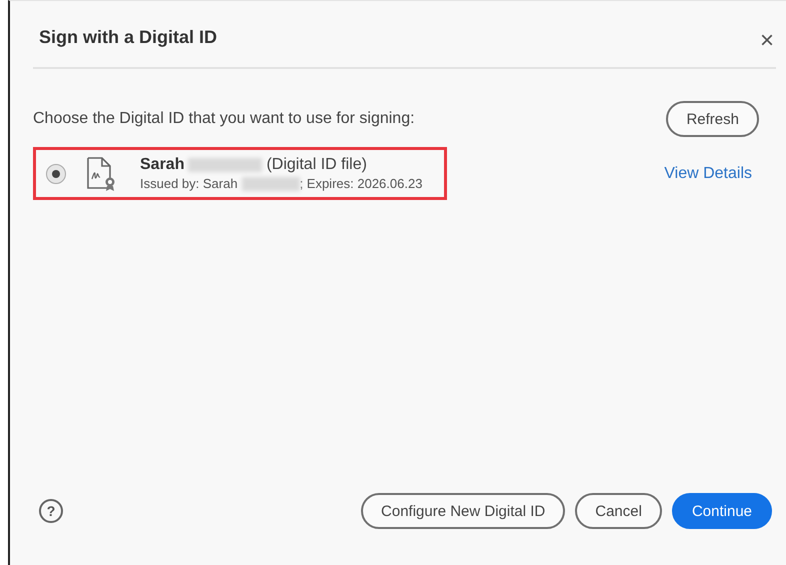 The height and width of the screenshot is (565, 786). I want to click on dialog-title: Sign with a Digital ID, so click(128, 37).